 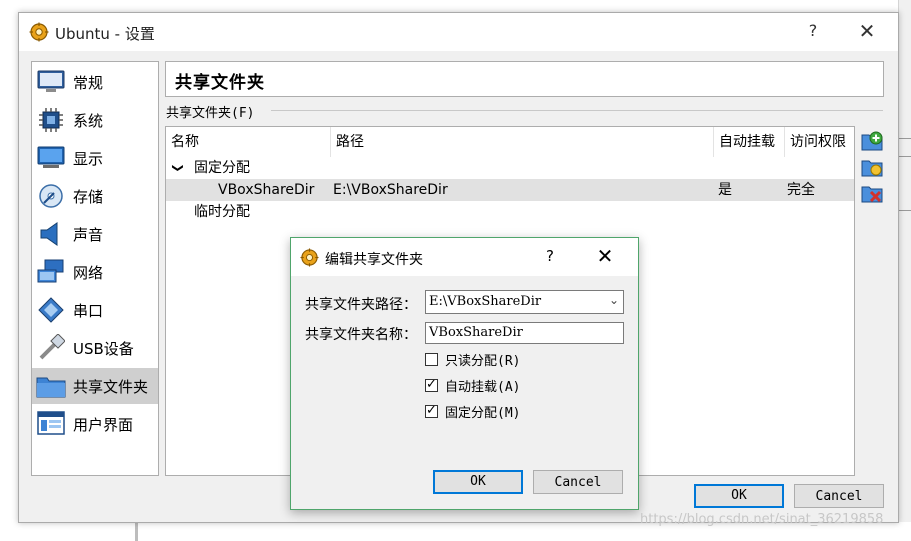 What do you see at coordinates (88, 272) in the screenshot?
I see `sidebar-item-label: 网络` at bounding box center [88, 272].